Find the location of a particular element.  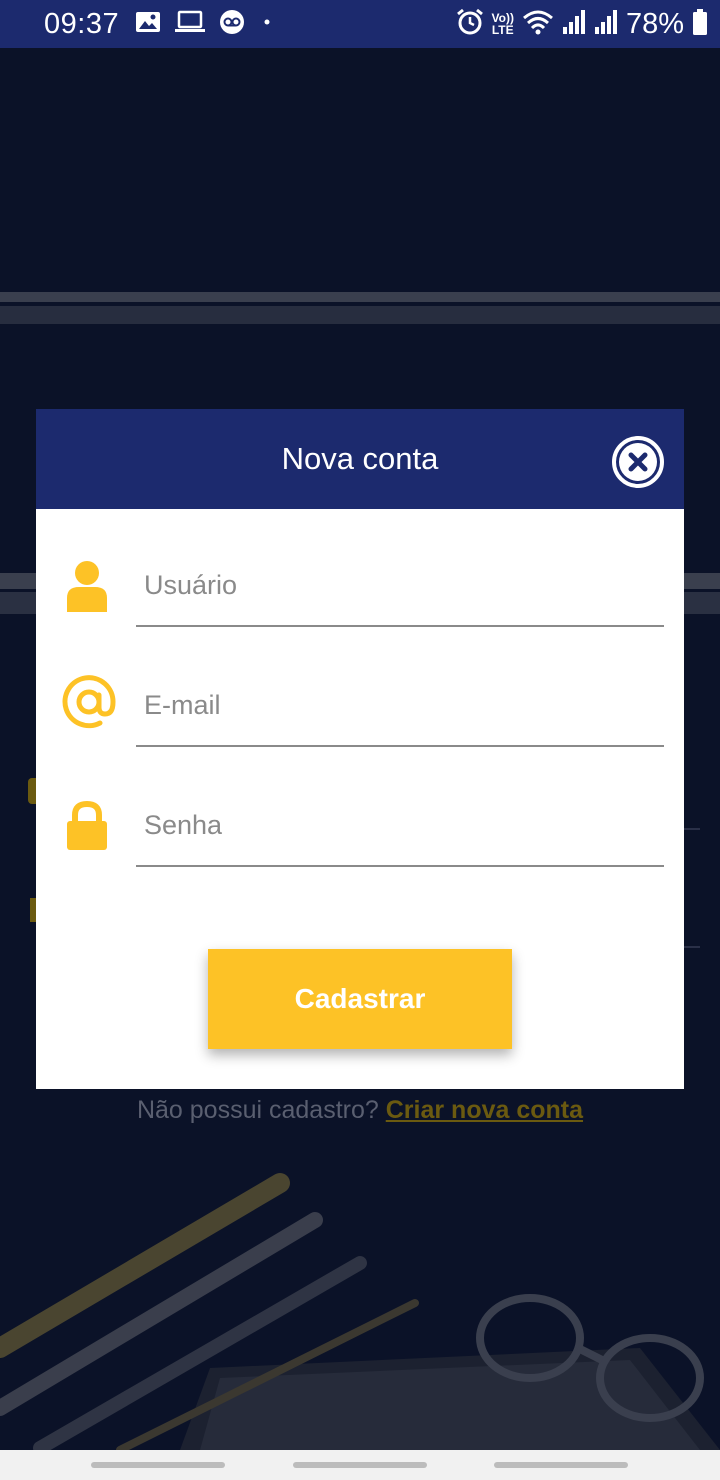

nav-back-button is located at coordinates (561, 1465).